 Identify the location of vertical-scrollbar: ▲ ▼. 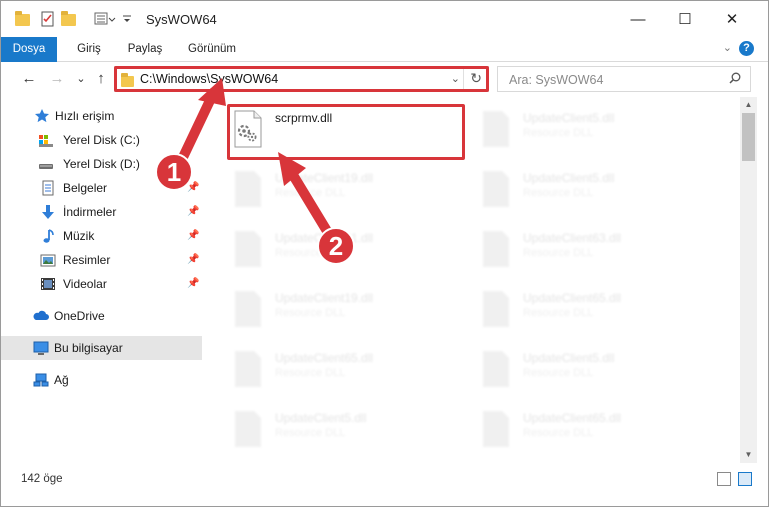
(748, 280).